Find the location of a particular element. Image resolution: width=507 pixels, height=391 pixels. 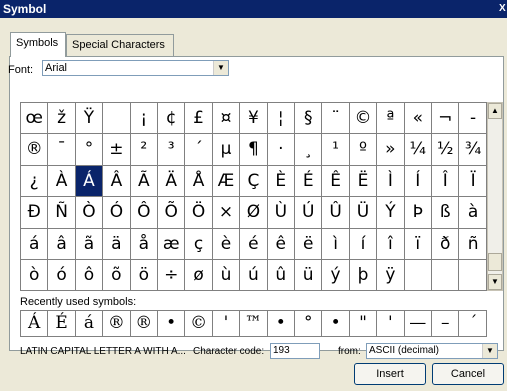

symbol-cell: ³ is located at coordinates (172, 150).